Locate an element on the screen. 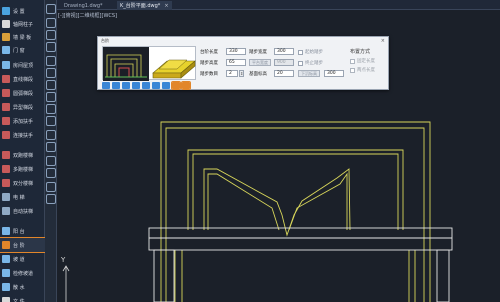  sidebar-item-label: 文 件 is located at coordinates (19, 300).